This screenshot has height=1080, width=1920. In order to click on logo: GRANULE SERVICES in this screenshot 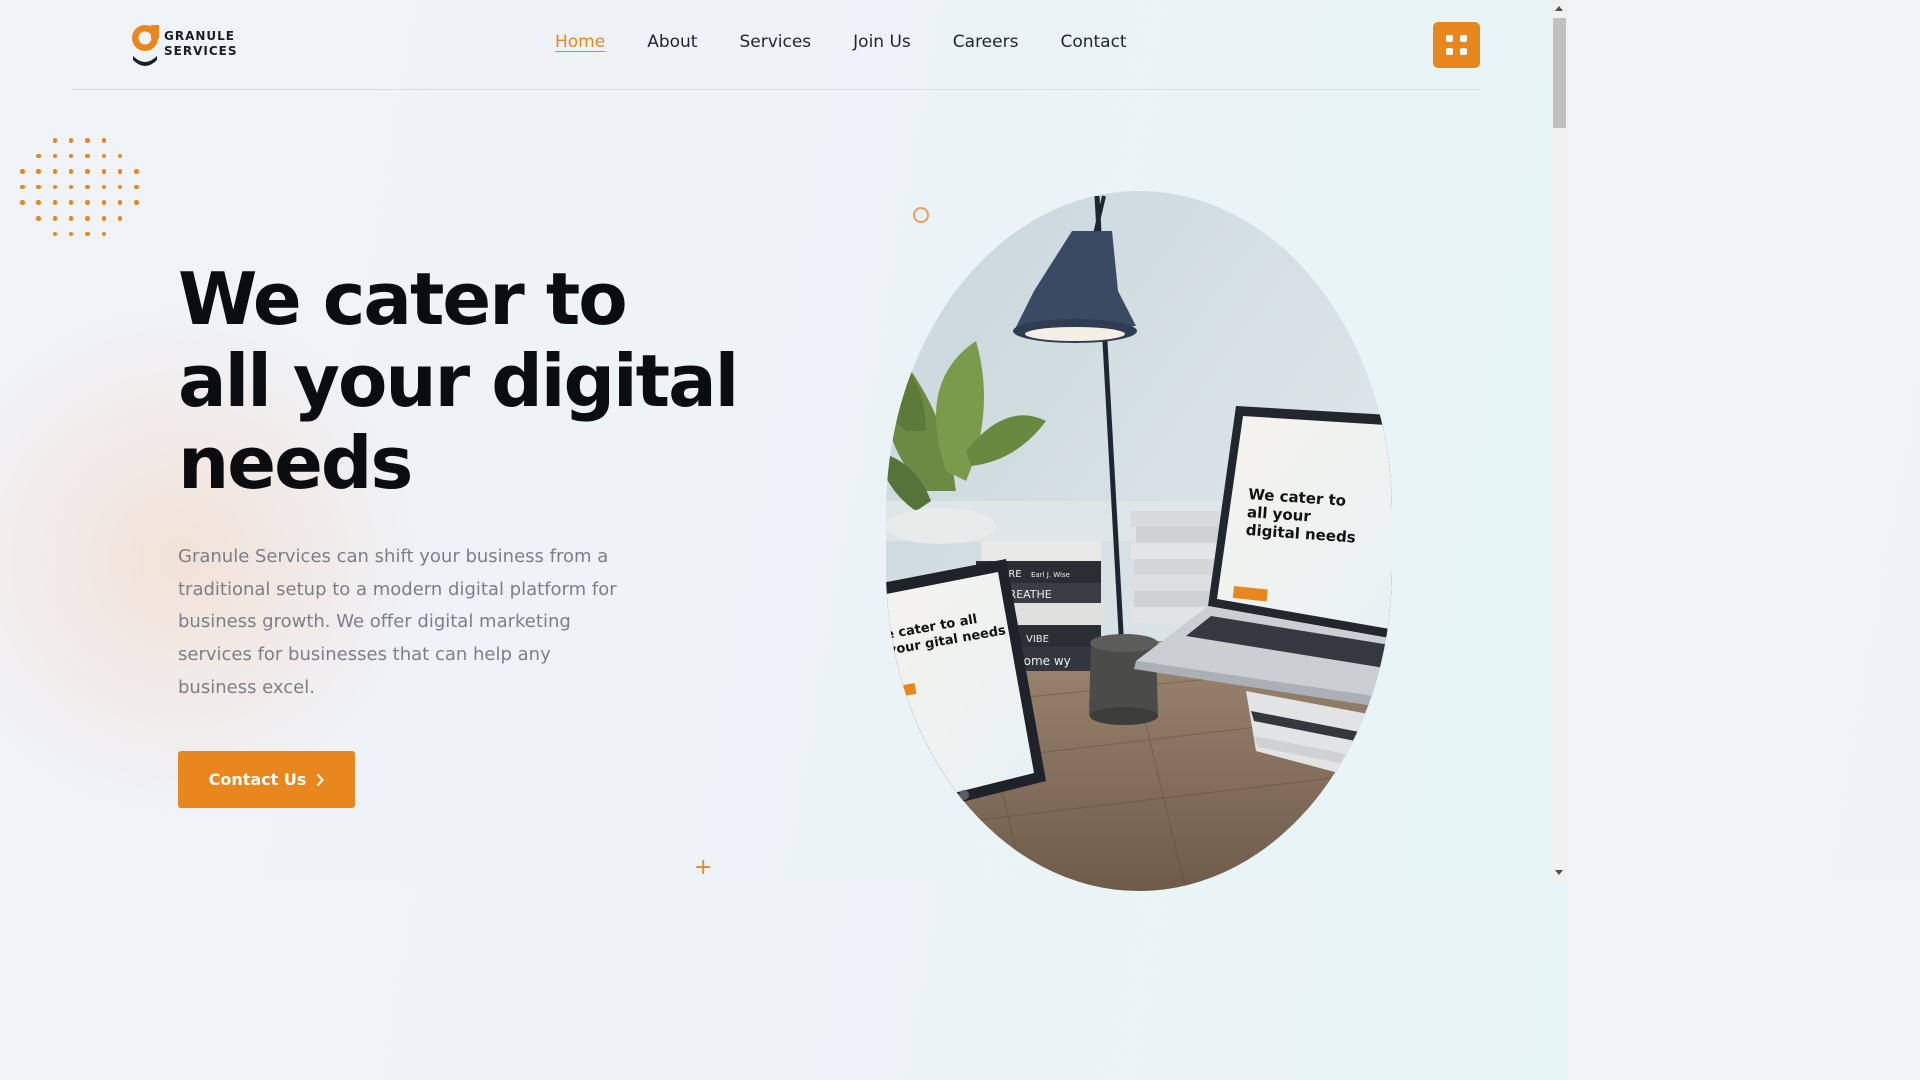, I will do `click(183, 44)`.